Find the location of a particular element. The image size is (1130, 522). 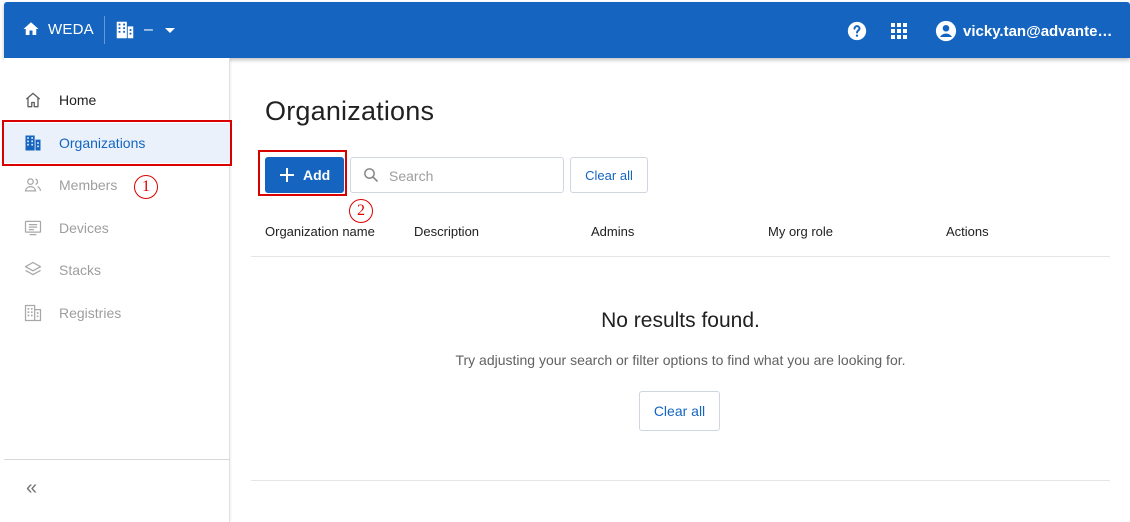

clear-all-button: Clear all is located at coordinates (609, 175).